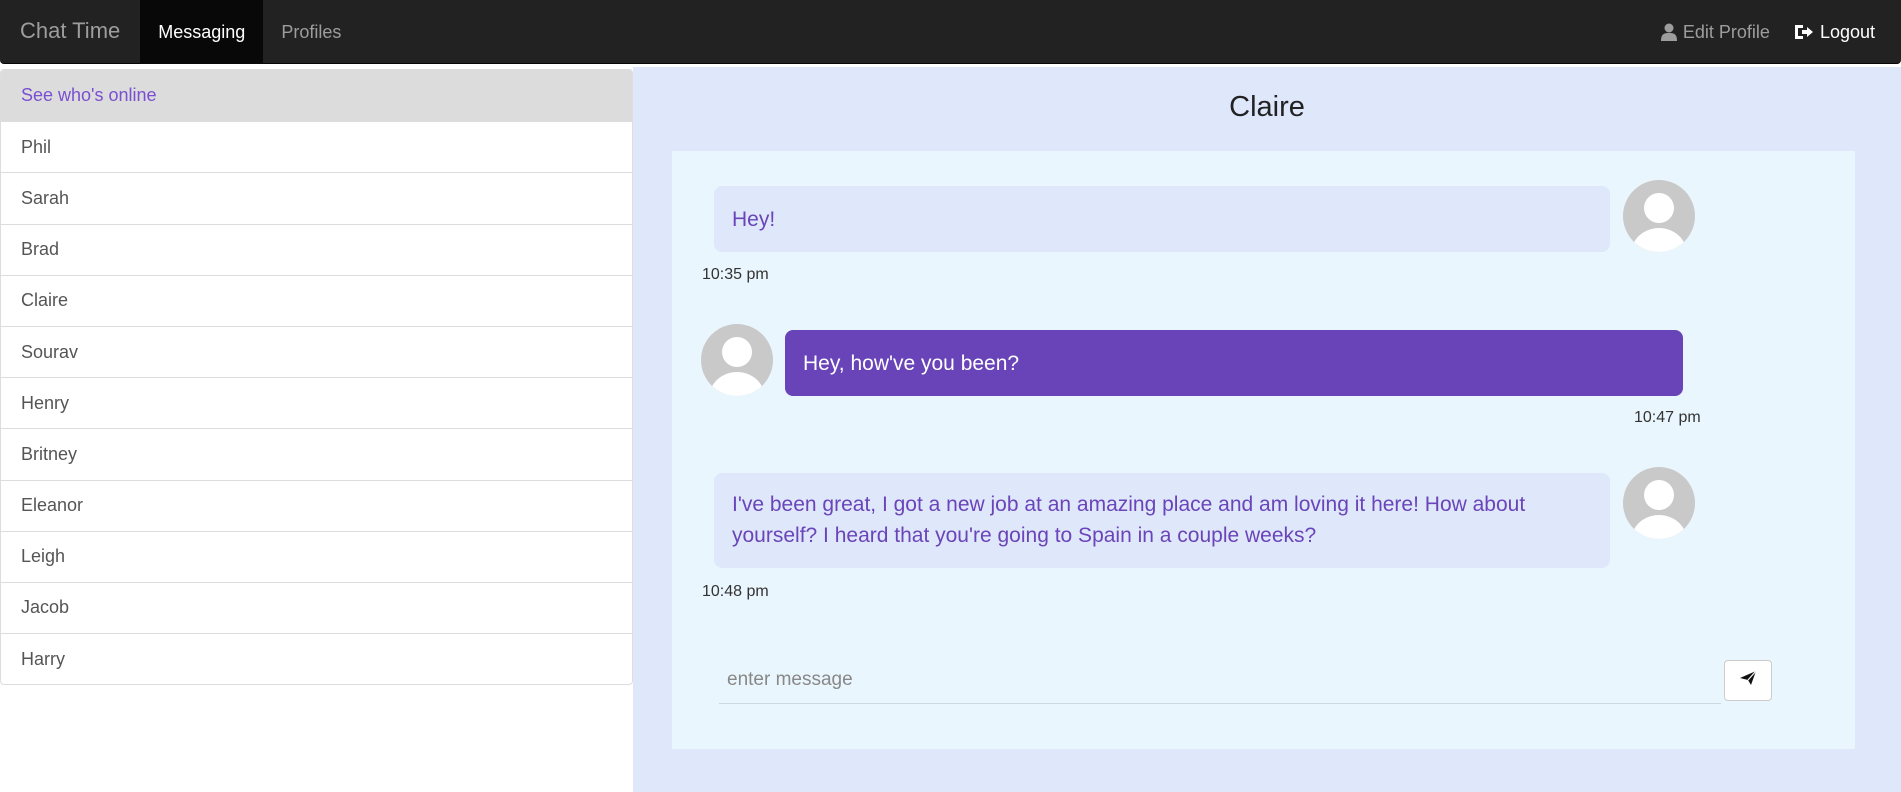 The width and height of the screenshot is (1901, 792). I want to click on nav-logout: Logout, so click(1841, 31).